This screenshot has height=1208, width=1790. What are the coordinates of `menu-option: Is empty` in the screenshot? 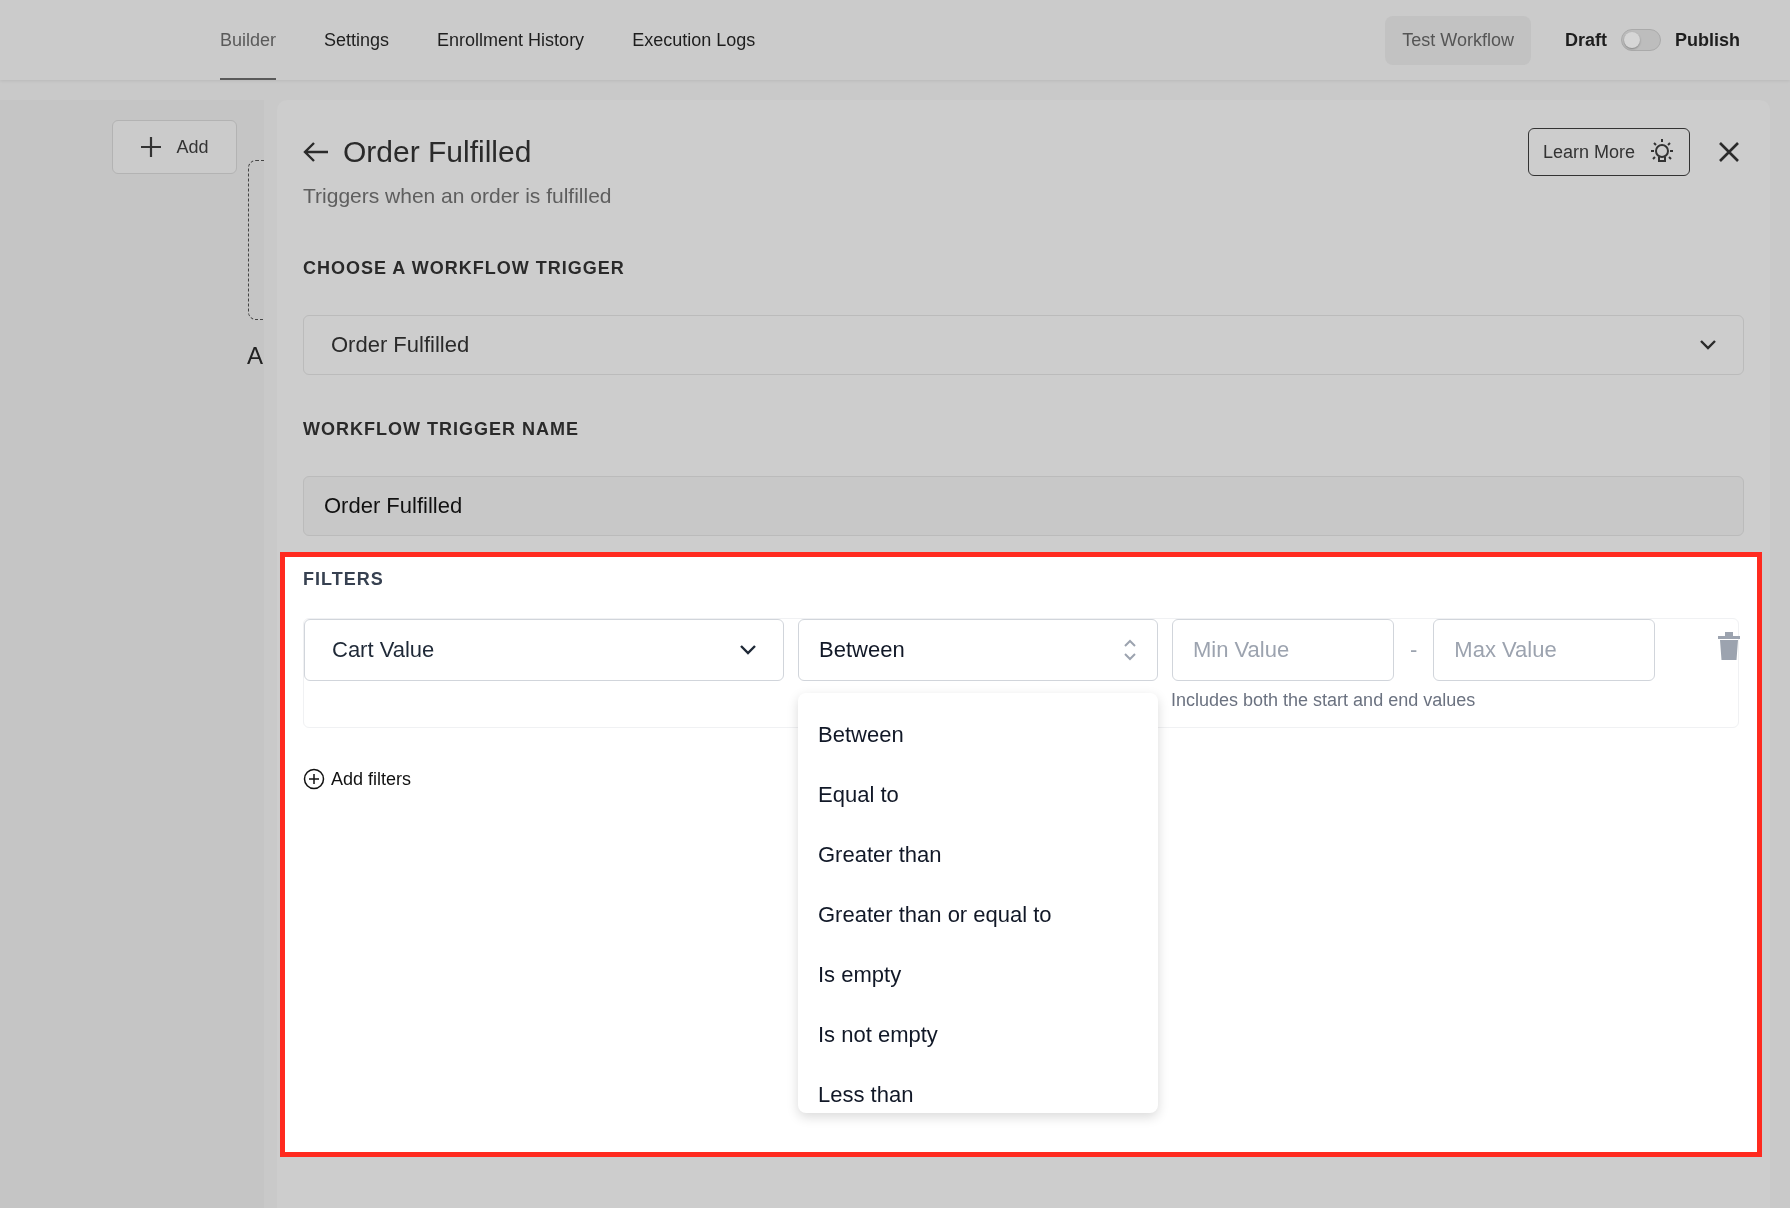 It's located at (978, 975).